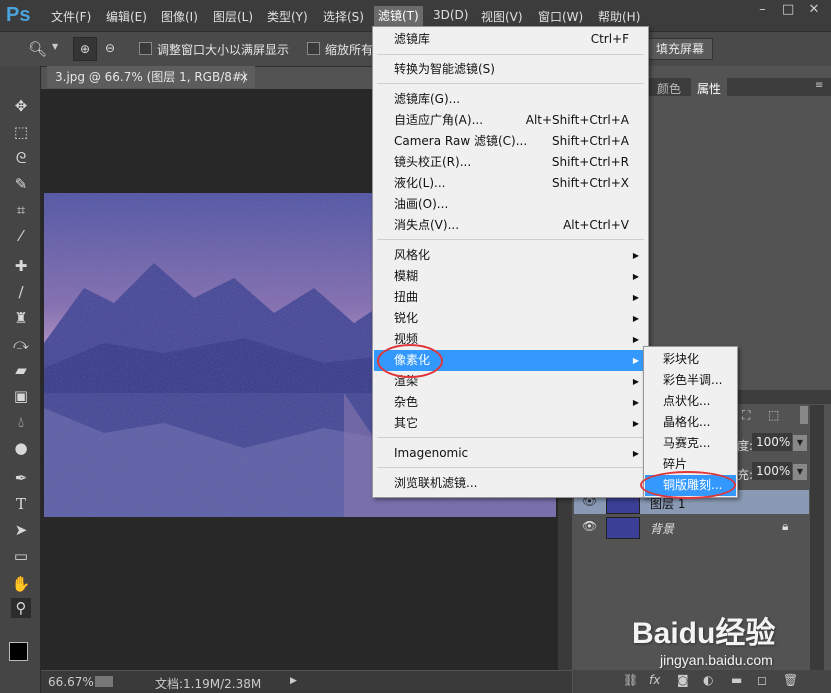 Image resolution: width=831 pixels, height=693 pixels. I want to click on menu-filter: 滤镜(T), so click(398, 16).